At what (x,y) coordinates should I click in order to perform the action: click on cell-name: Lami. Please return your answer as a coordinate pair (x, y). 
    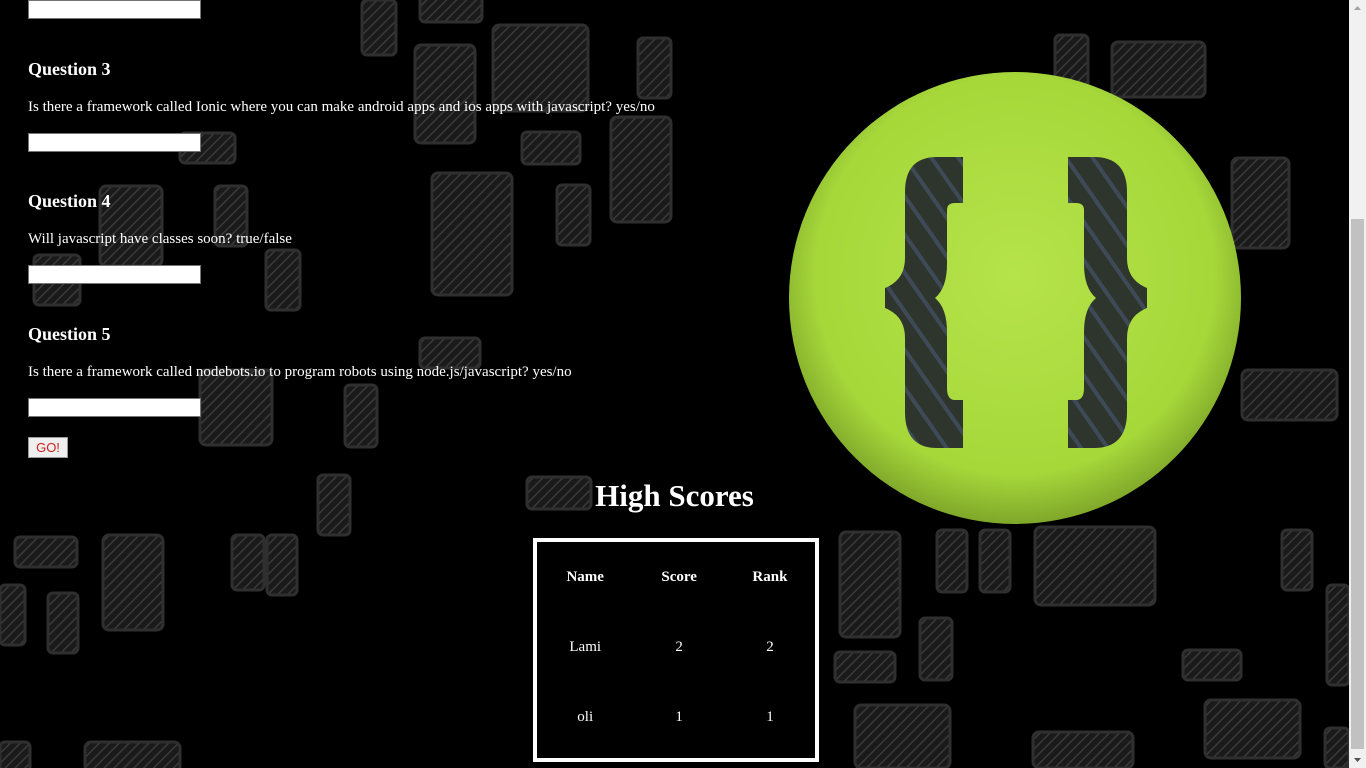
    Looking at the image, I should click on (585, 646).